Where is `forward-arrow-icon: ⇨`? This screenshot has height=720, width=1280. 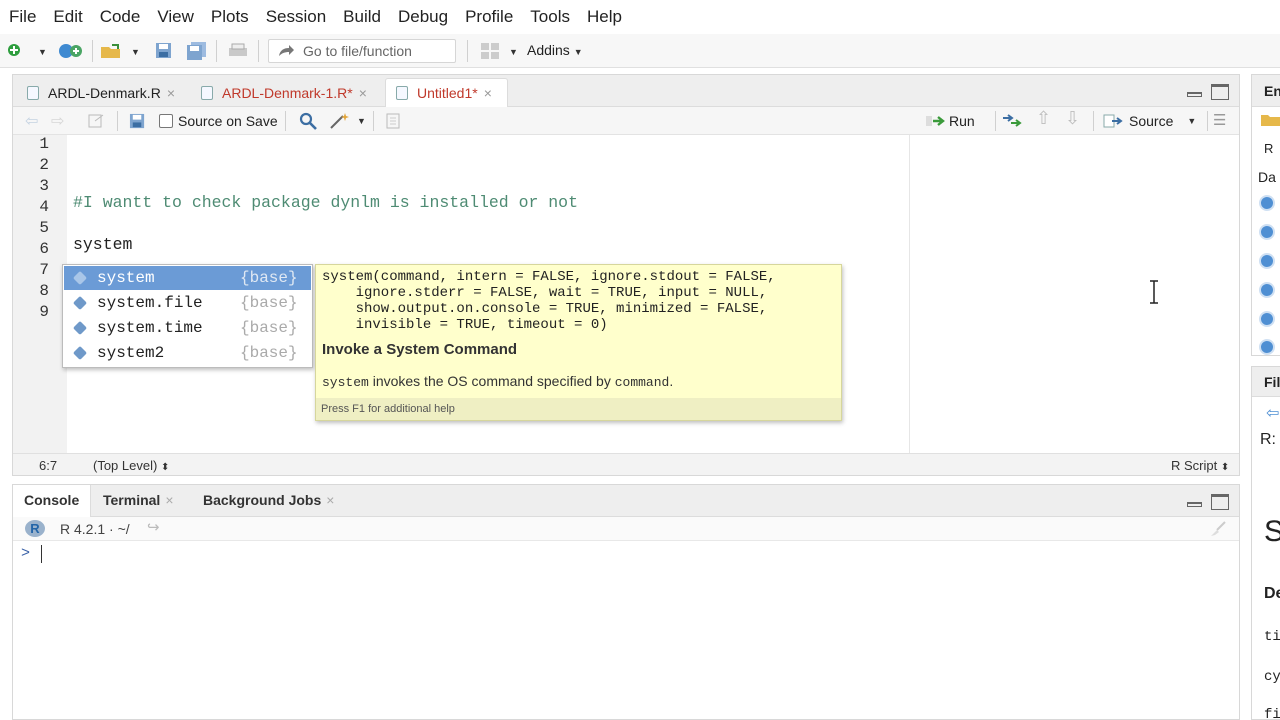 forward-arrow-icon: ⇨ is located at coordinates (57, 121).